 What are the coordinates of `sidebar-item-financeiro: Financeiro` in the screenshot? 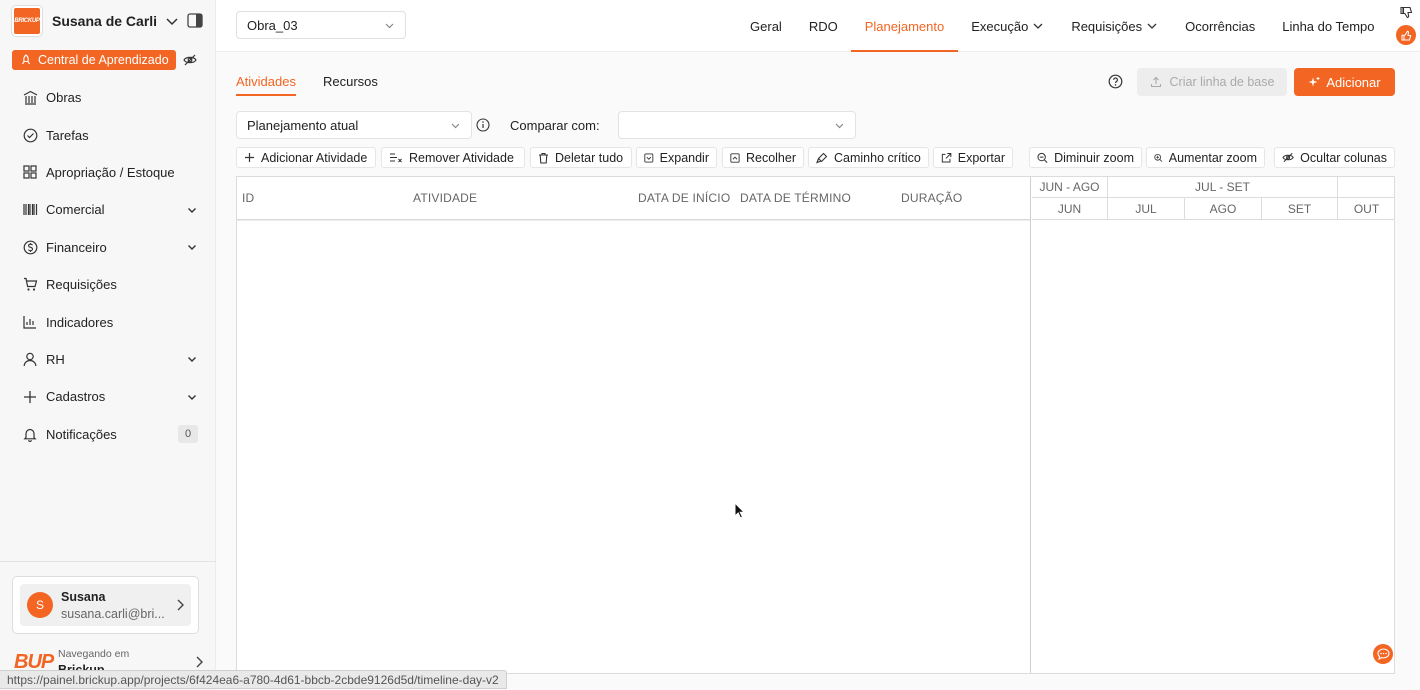 It's located at (108, 247).